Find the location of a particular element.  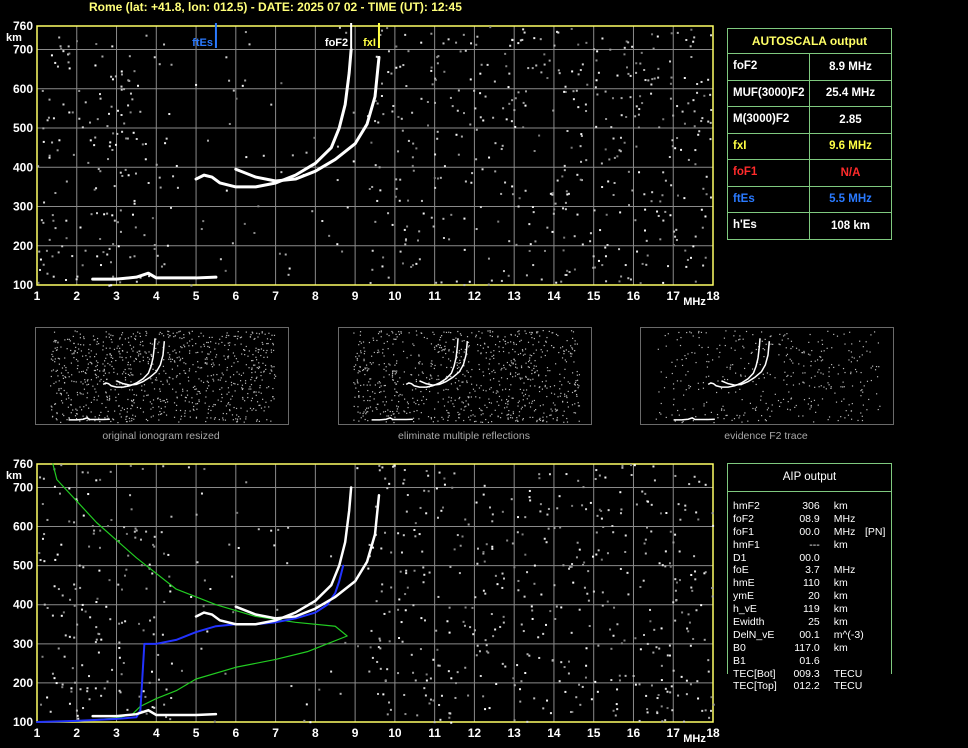

aip-unit: km is located at coordinates (840, 609).